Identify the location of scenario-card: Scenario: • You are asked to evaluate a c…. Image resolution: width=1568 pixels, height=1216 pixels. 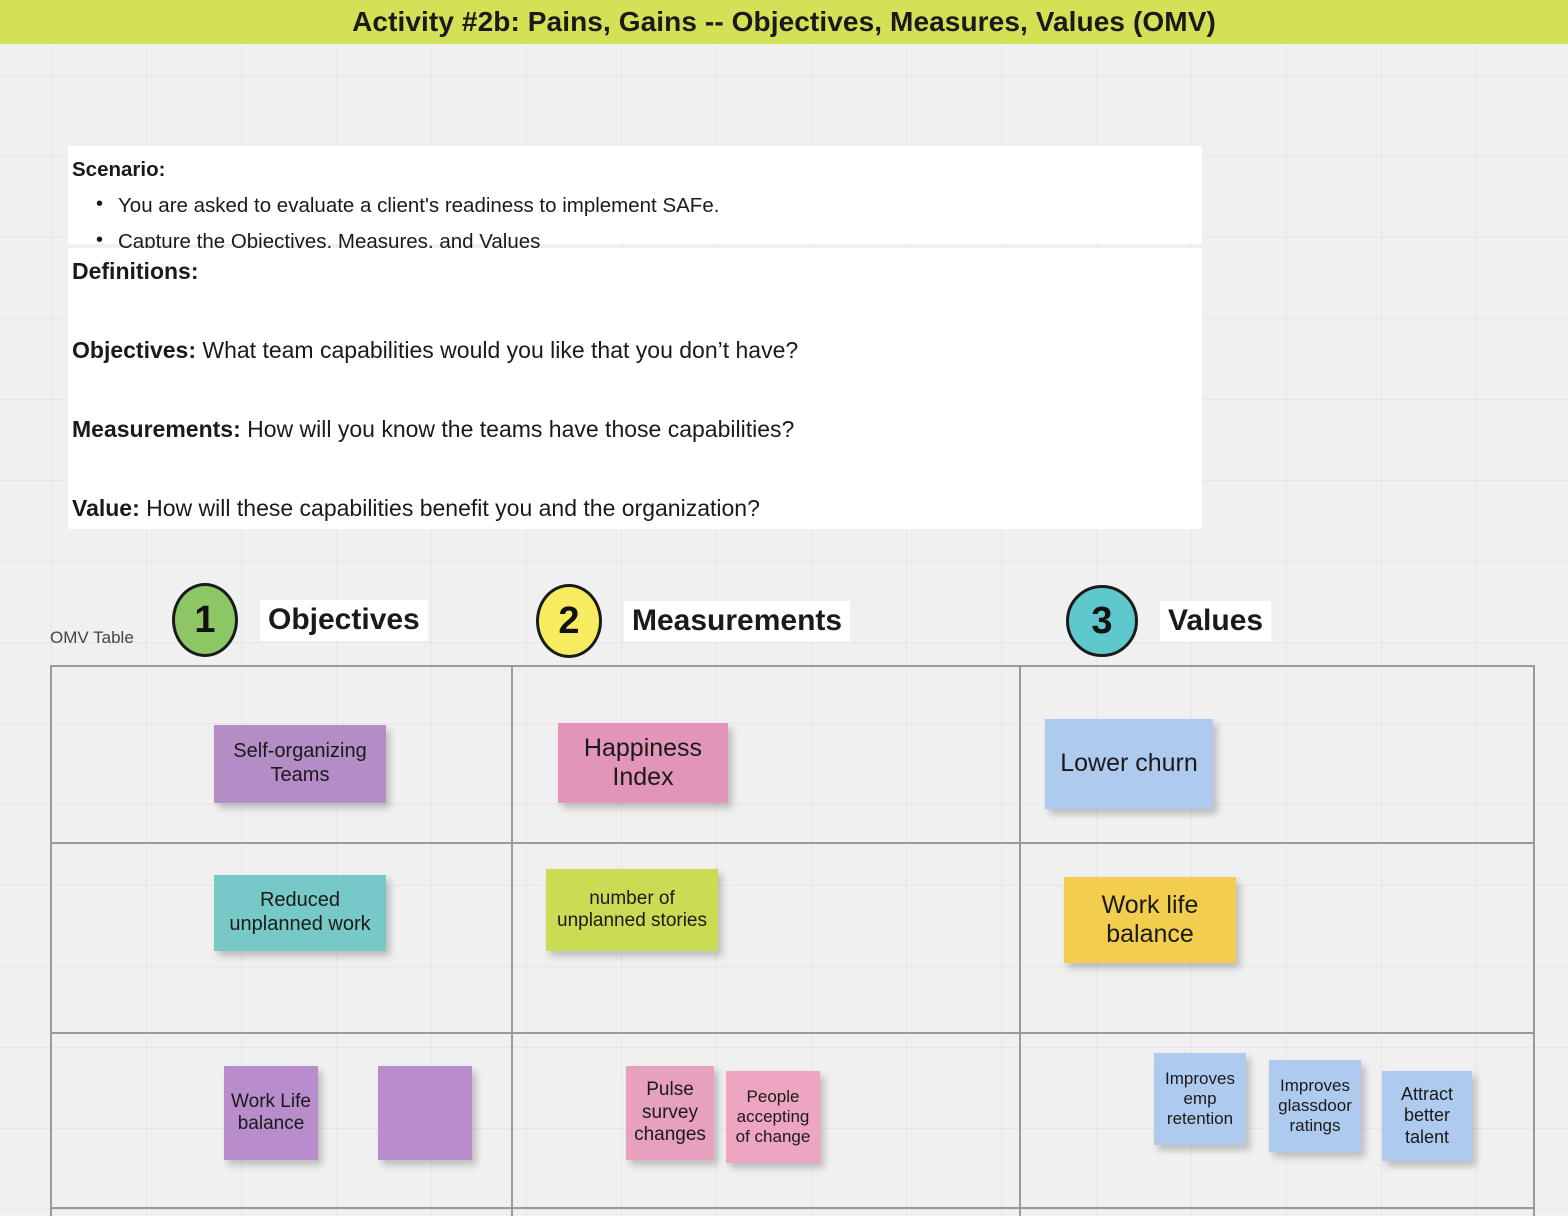
(635, 199).